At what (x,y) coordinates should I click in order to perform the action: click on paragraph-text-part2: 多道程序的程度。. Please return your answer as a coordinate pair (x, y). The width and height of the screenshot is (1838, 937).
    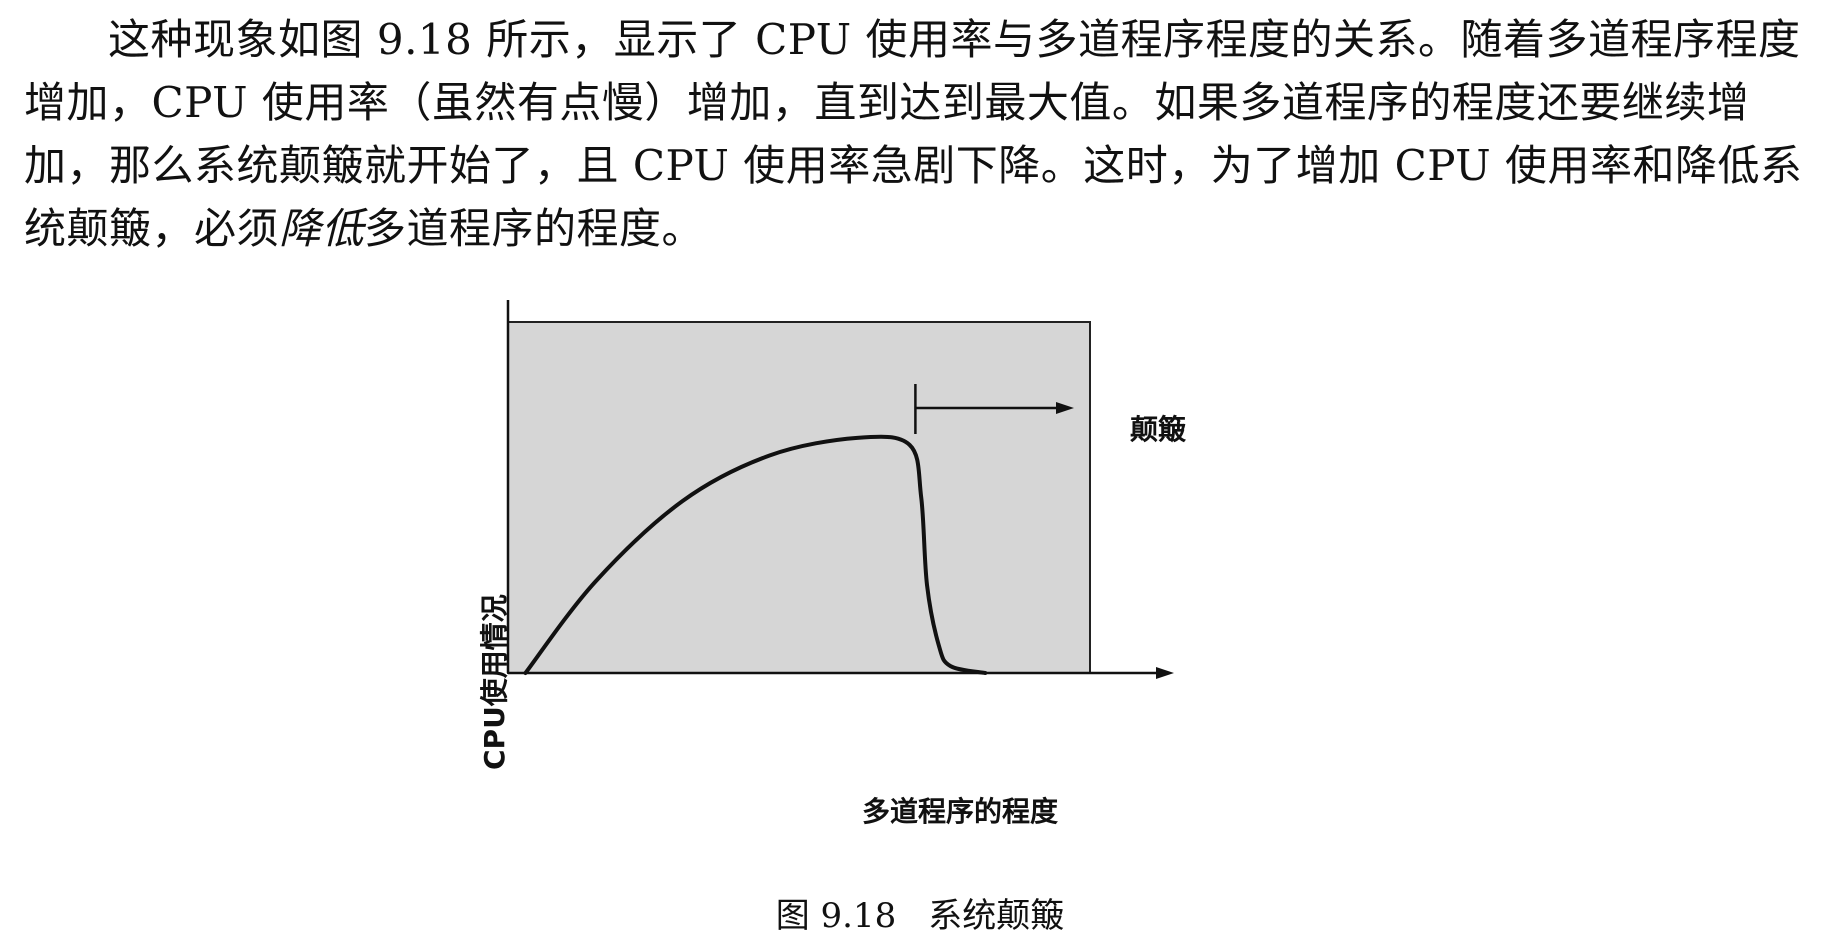
    Looking at the image, I should click on (534, 228).